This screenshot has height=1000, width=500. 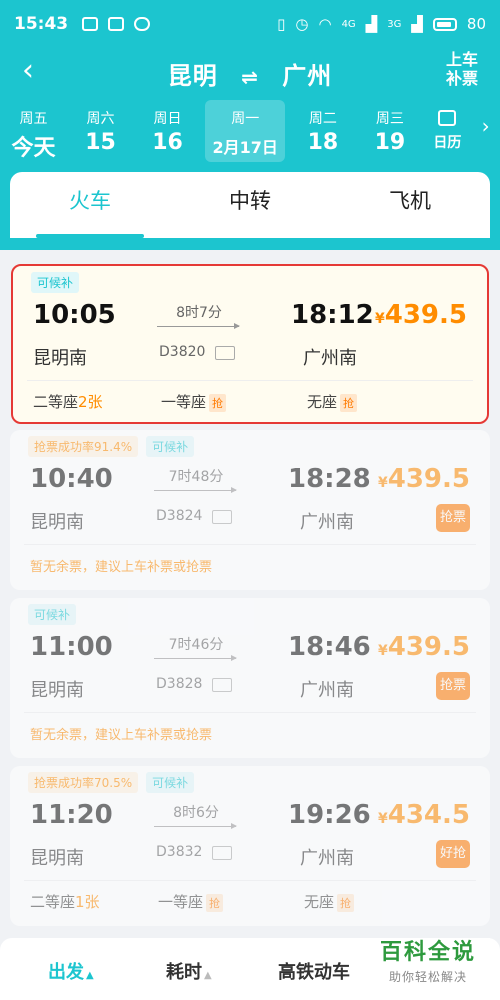 I want to click on filter-highspeed-button: 高铁动车, so click(x=314, y=971).